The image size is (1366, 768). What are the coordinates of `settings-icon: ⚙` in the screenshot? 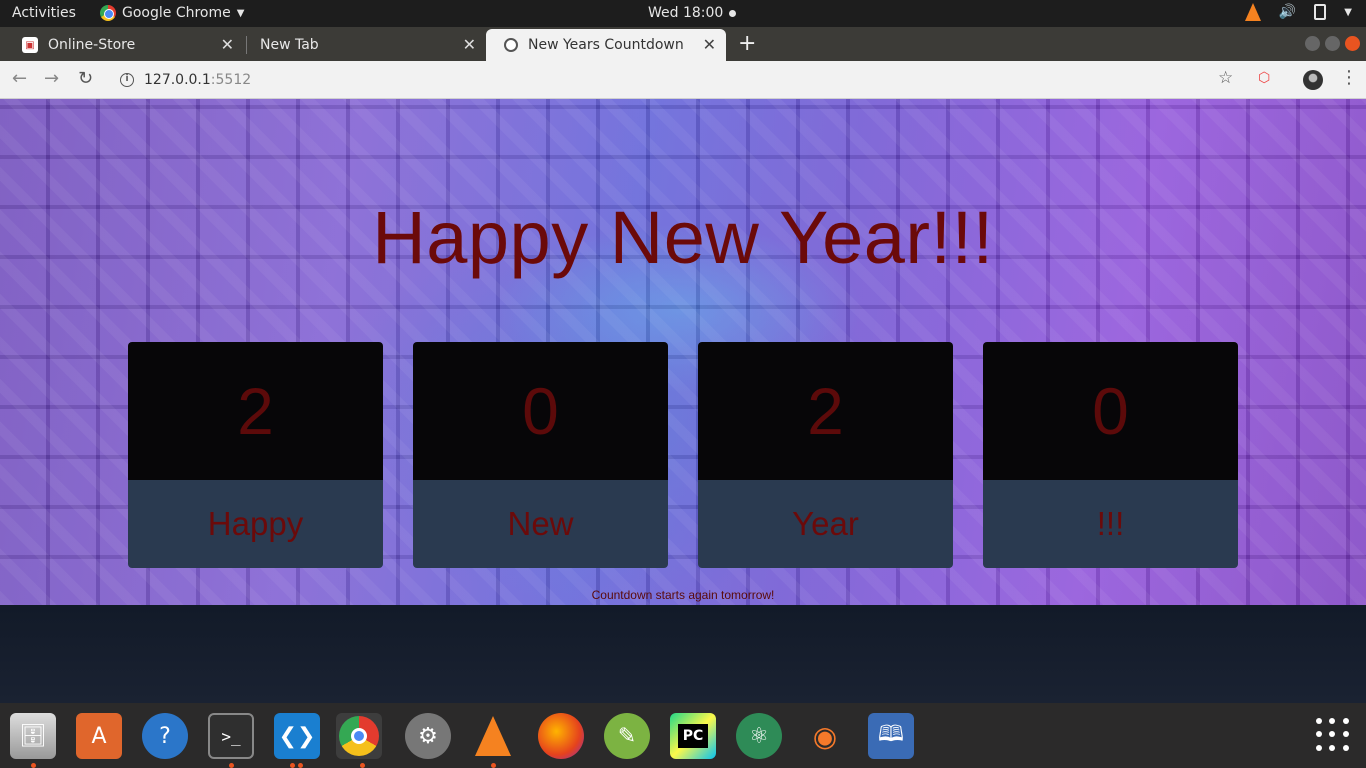 It's located at (428, 736).